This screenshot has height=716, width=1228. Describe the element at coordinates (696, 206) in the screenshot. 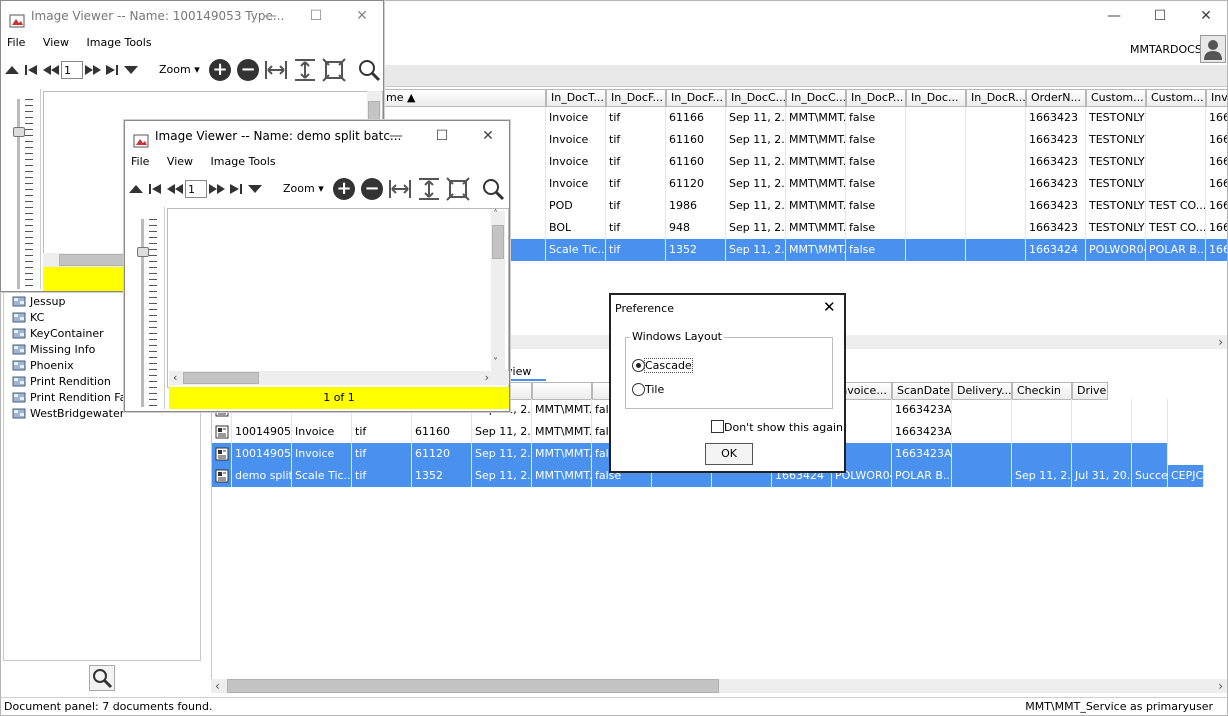

I see `table-cell: 1986` at that location.